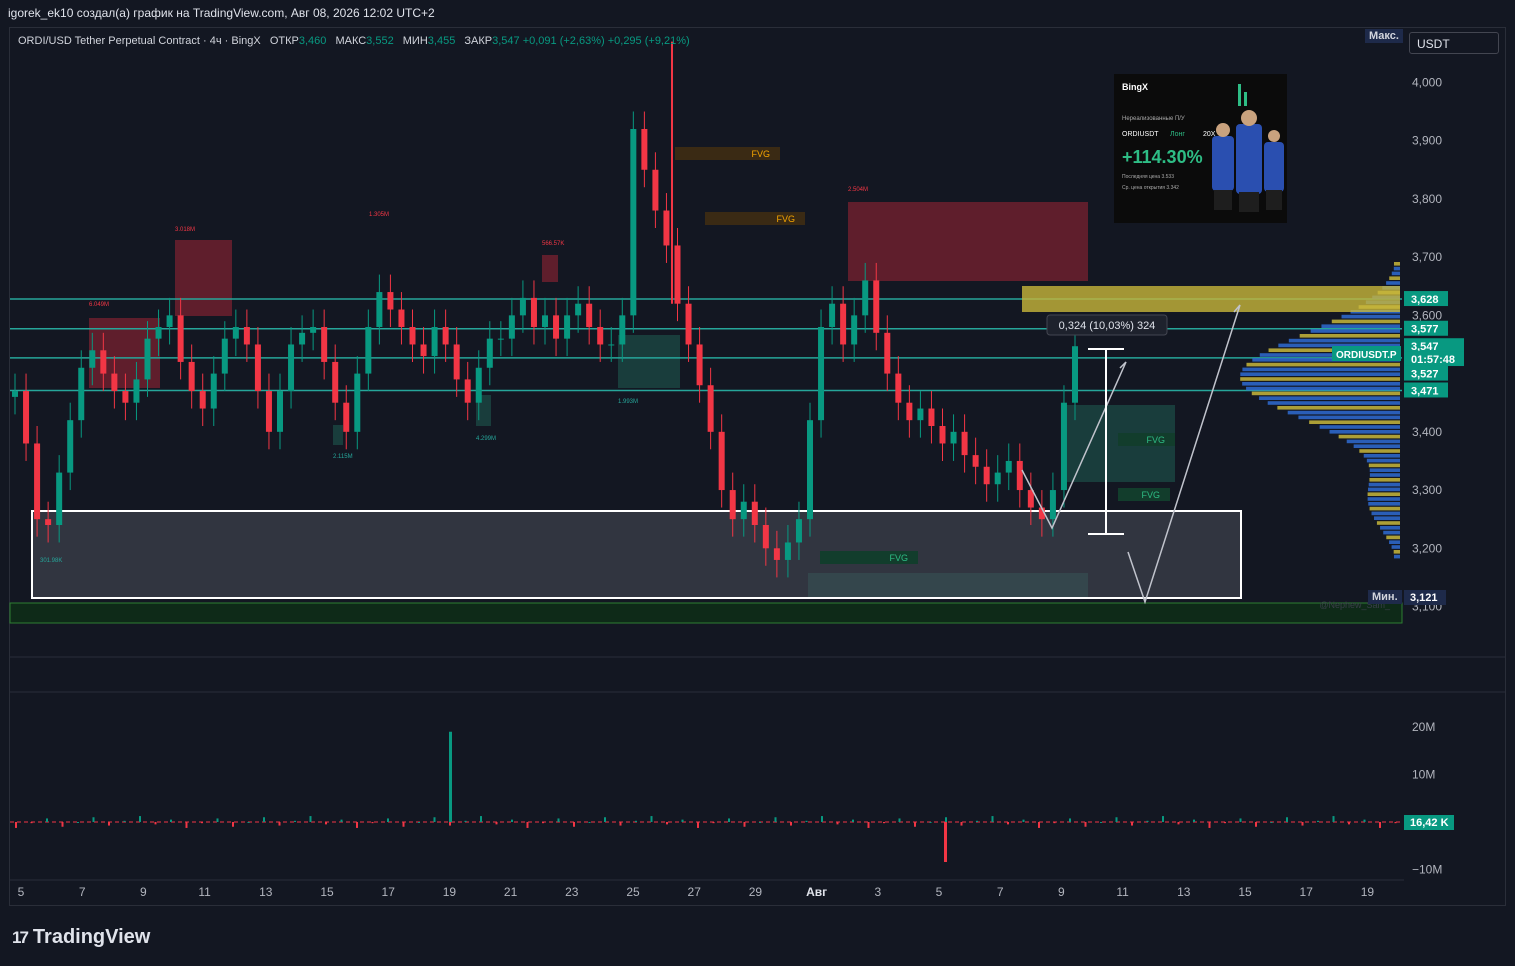 The image size is (1515, 966). Describe the element at coordinates (706, 613) in the screenshot. I see `bottom-support-zone` at that location.